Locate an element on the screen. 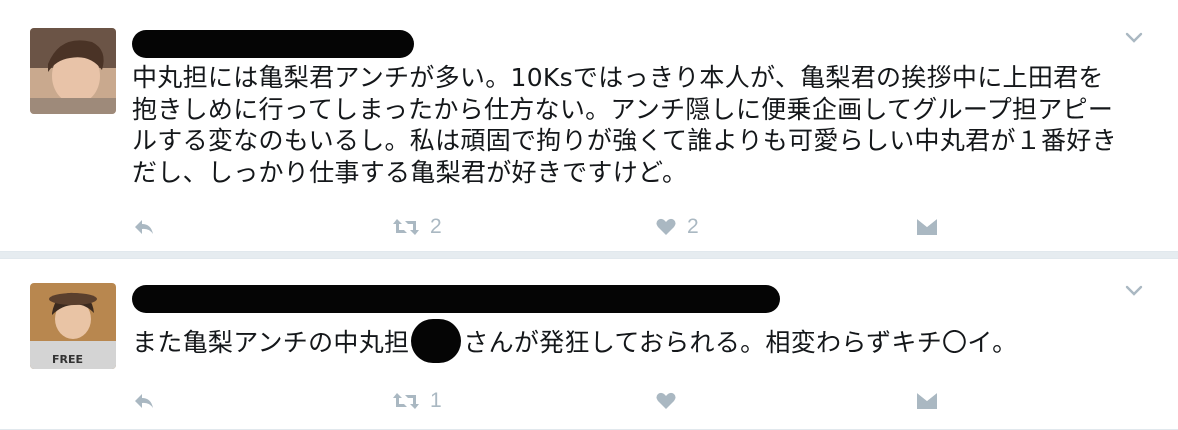  tweet-actions: 2 2 is located at coordinates (589, 227).